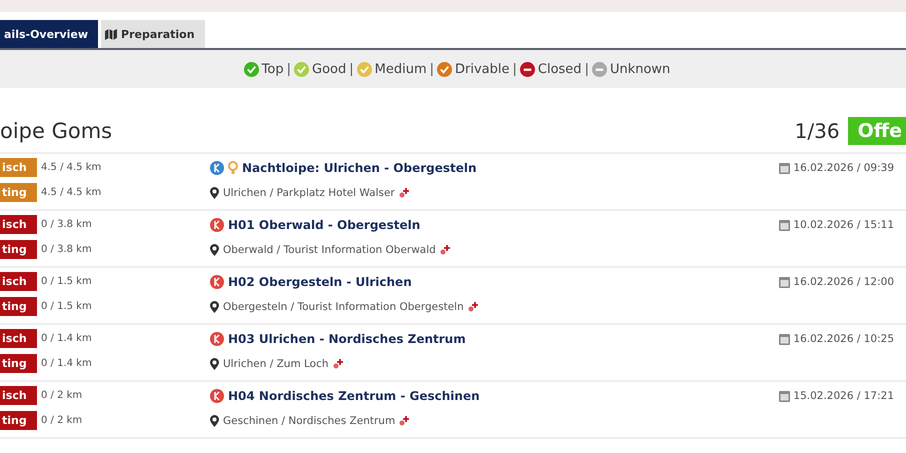 Image resolution: width=906 pixels, height=453 pixels. What do you see at coordinates (843, 282) in the screenshot?
I see `date-text: 16.02.2026 / 12:00` at bounding box center [843, 282].